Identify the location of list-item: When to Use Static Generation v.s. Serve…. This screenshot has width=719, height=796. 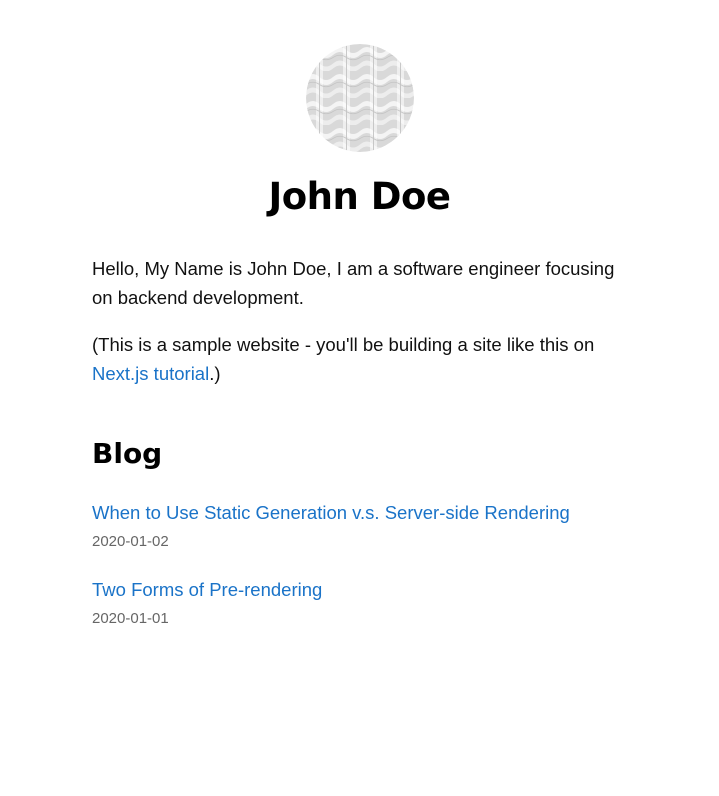
(331, 527).